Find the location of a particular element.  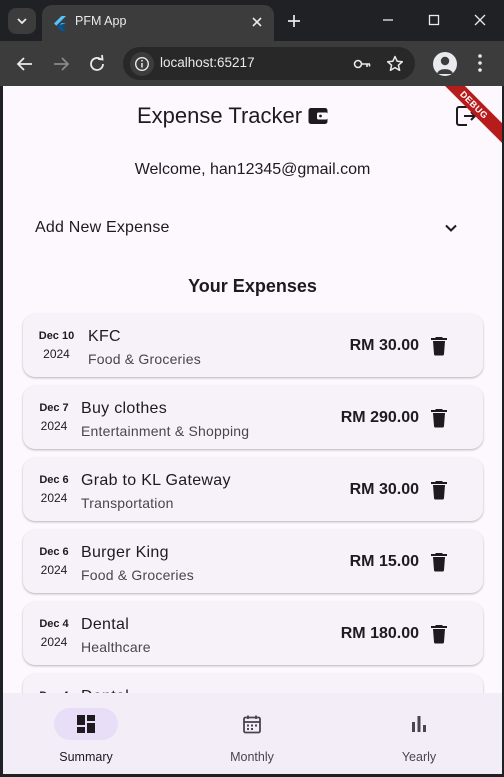

calendar-icon is located at coordinates (252, 724).